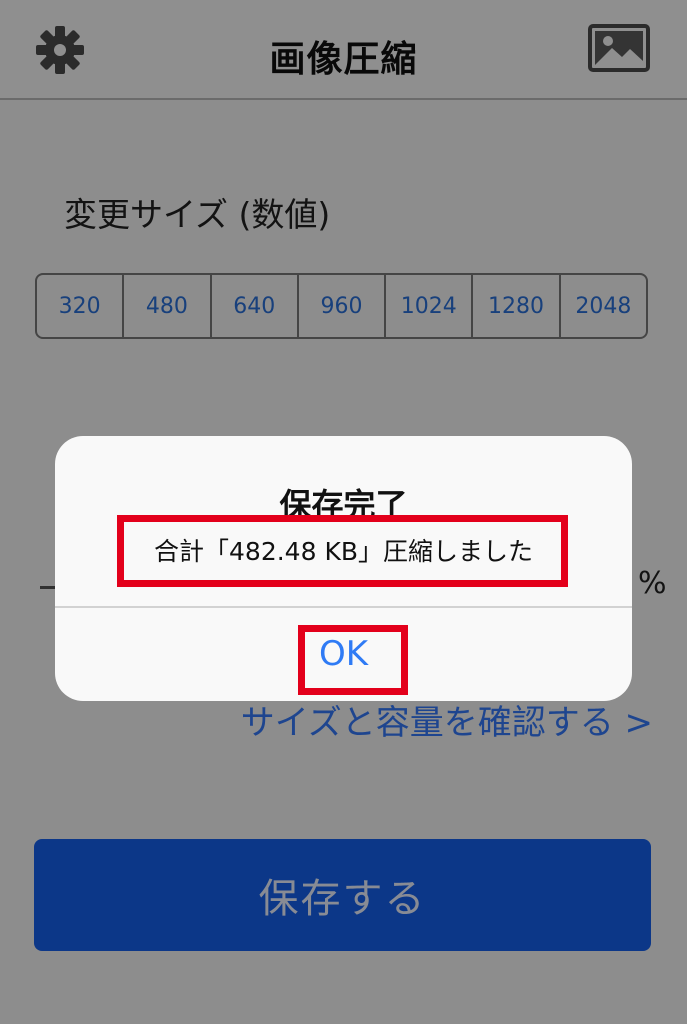  What do you see at coordinates (342, 551) in the screenshot?
I see `highlight-box-message` at bounding box center [342, 551].